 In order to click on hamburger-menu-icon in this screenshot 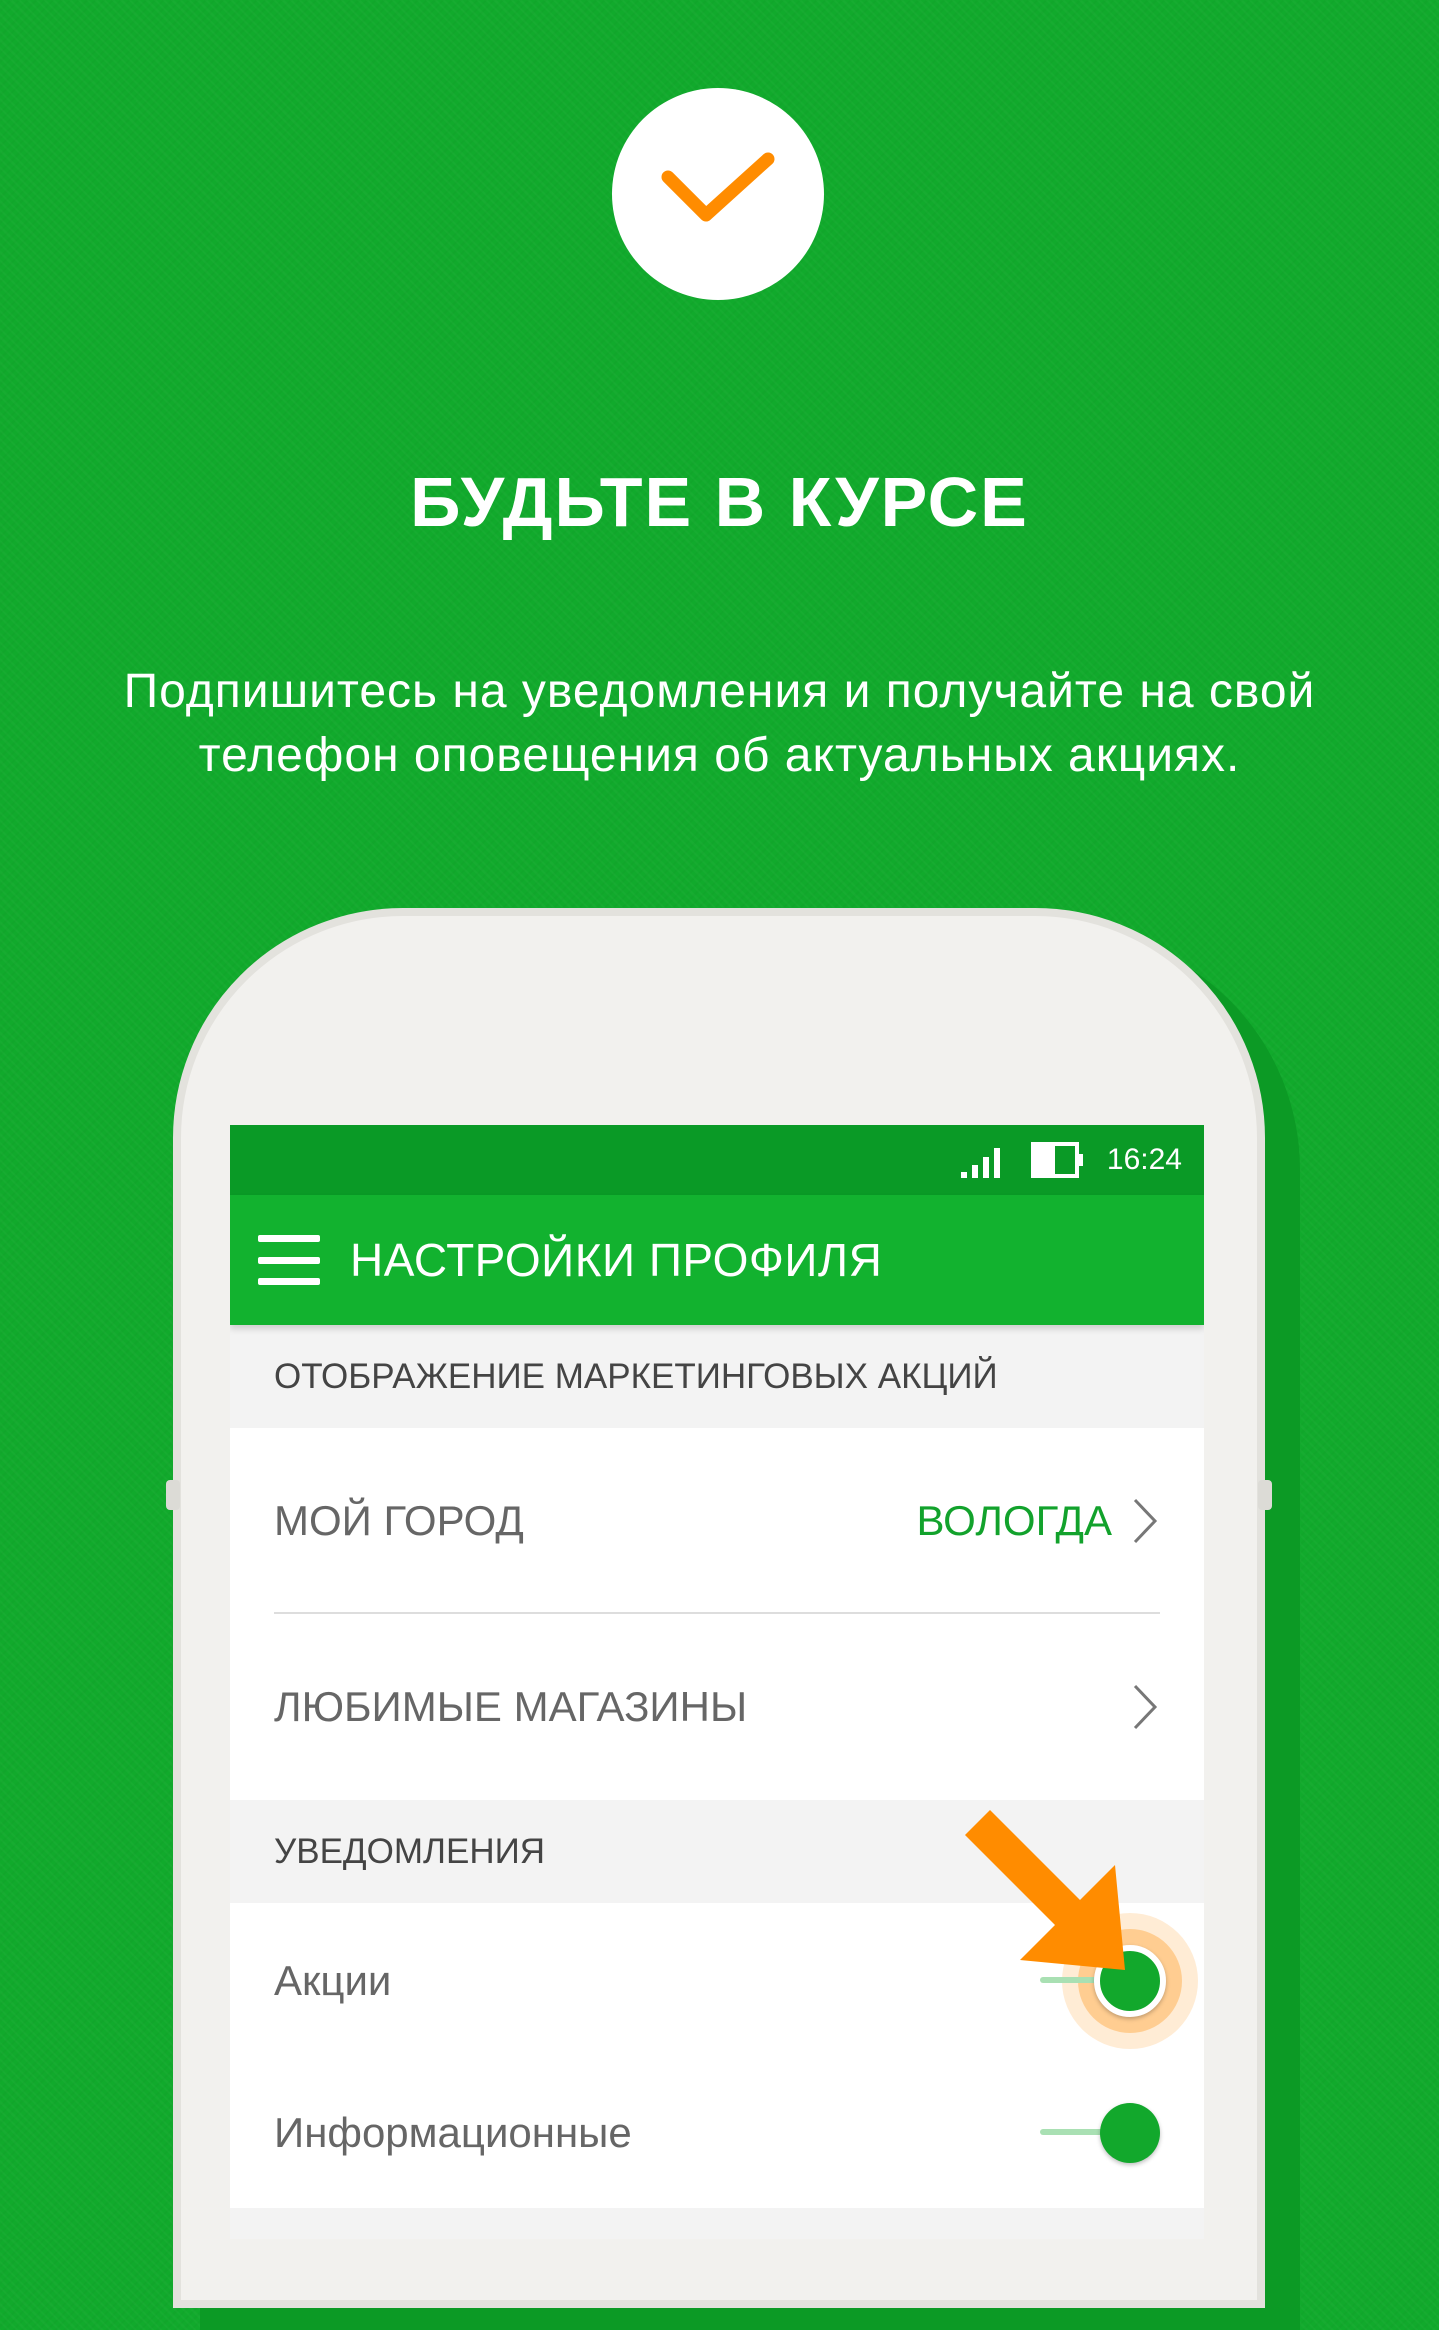, I will do `click(289, 1260)`.